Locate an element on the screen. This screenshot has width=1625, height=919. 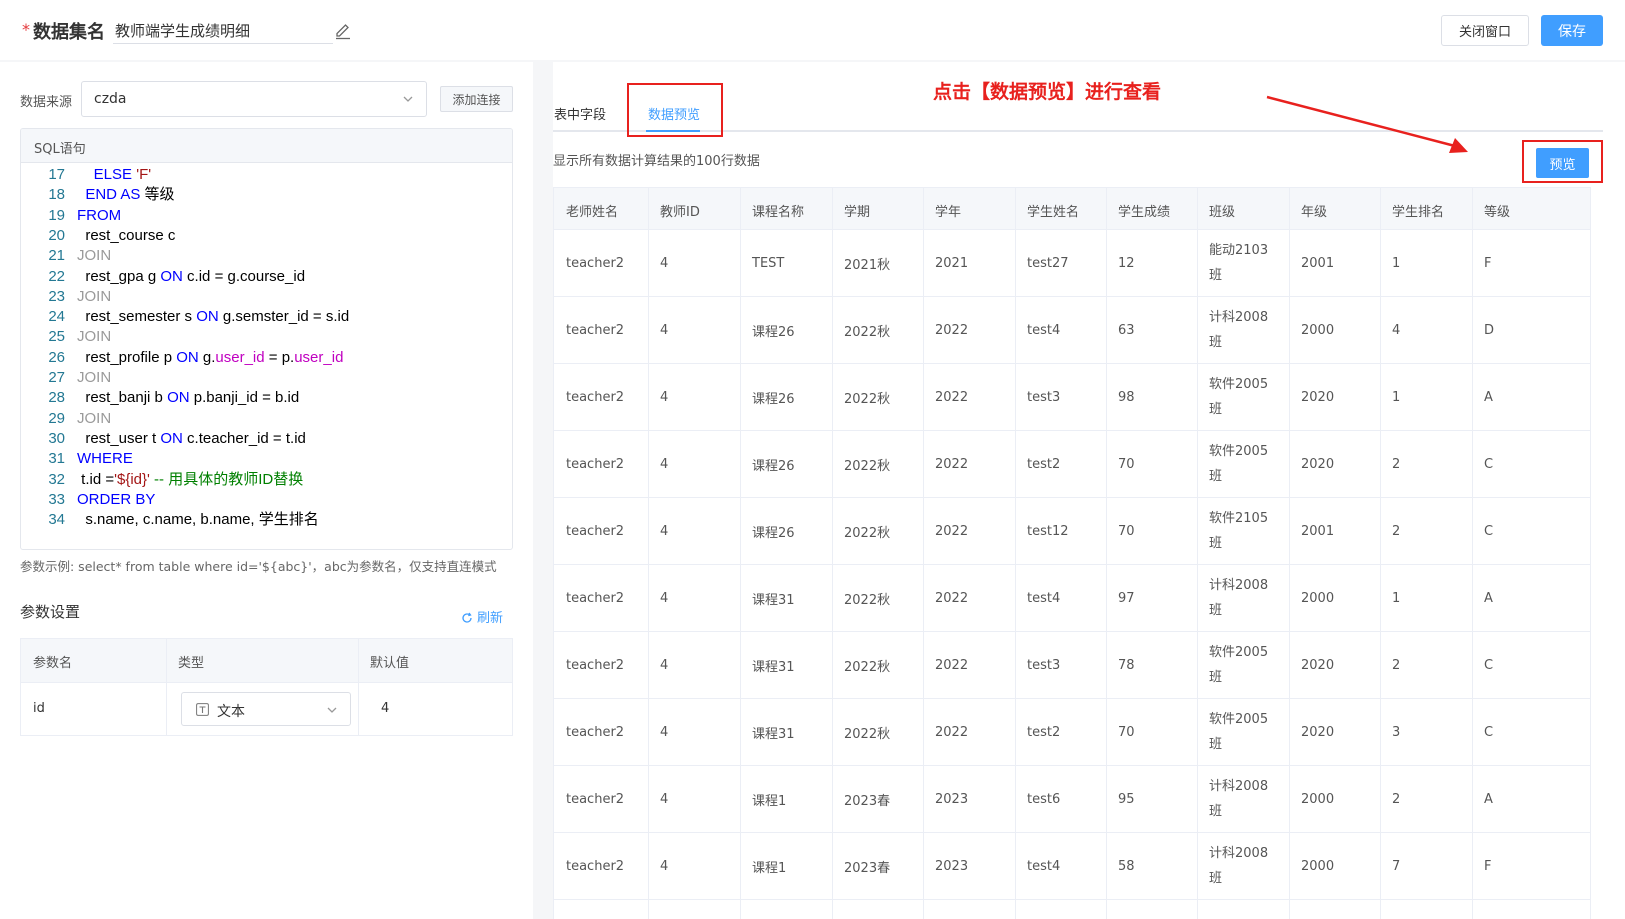
annotation-highlight-tab is located at coordinates (675, 110).